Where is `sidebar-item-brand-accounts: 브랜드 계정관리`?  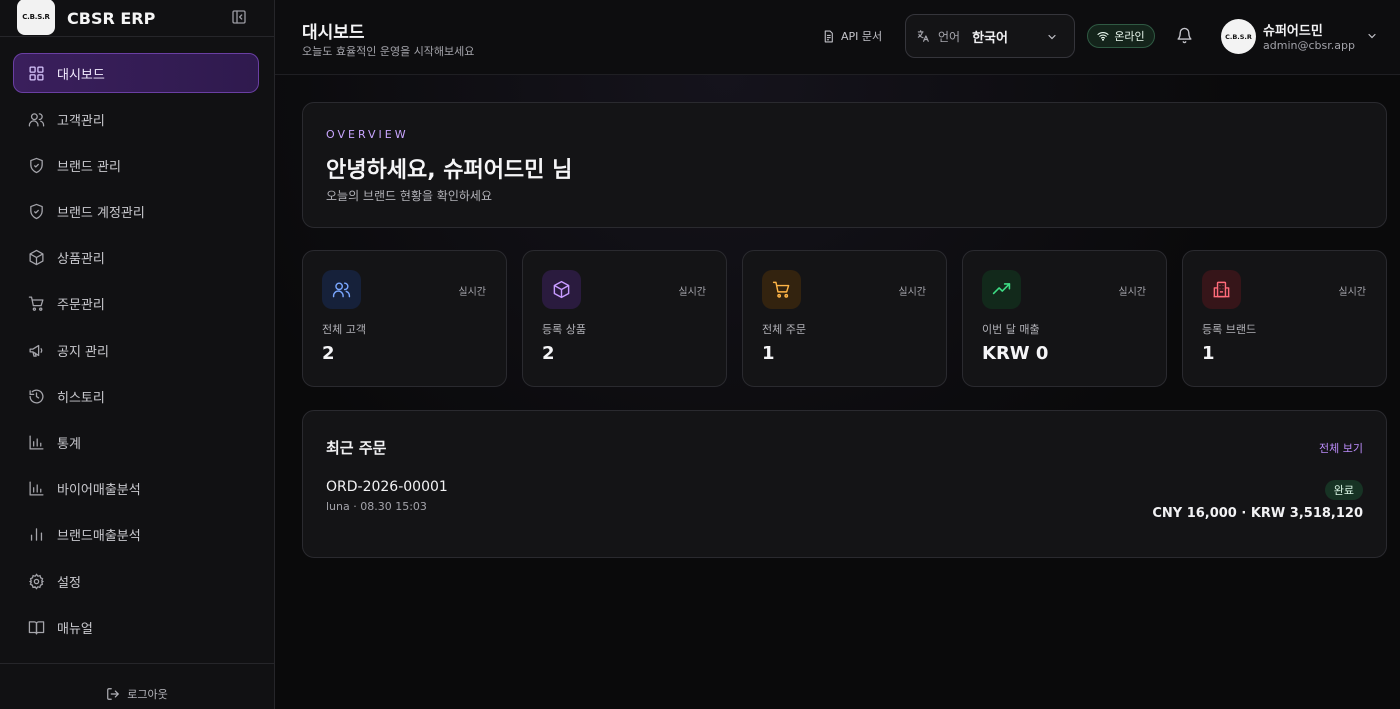
sidebar-item-brand-accounts: 브랜드 계정관리 is located at coordinates (136, 212).